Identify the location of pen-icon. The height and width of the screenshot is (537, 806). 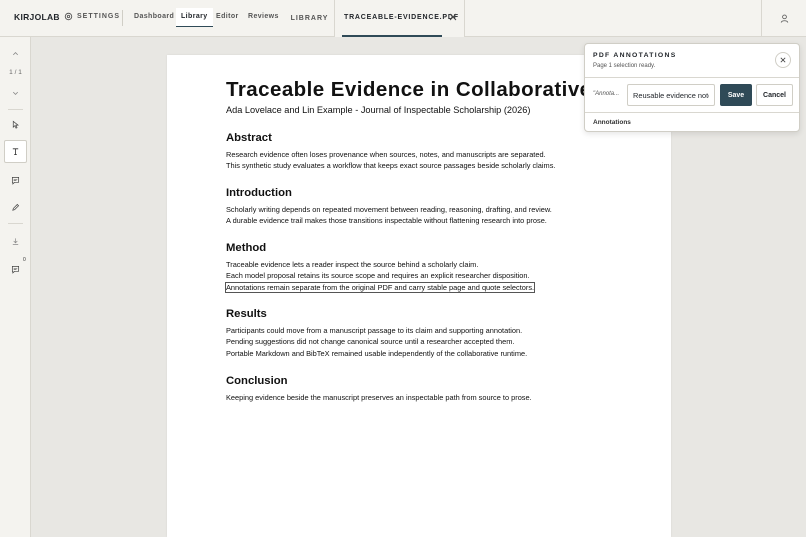
(16, 207).